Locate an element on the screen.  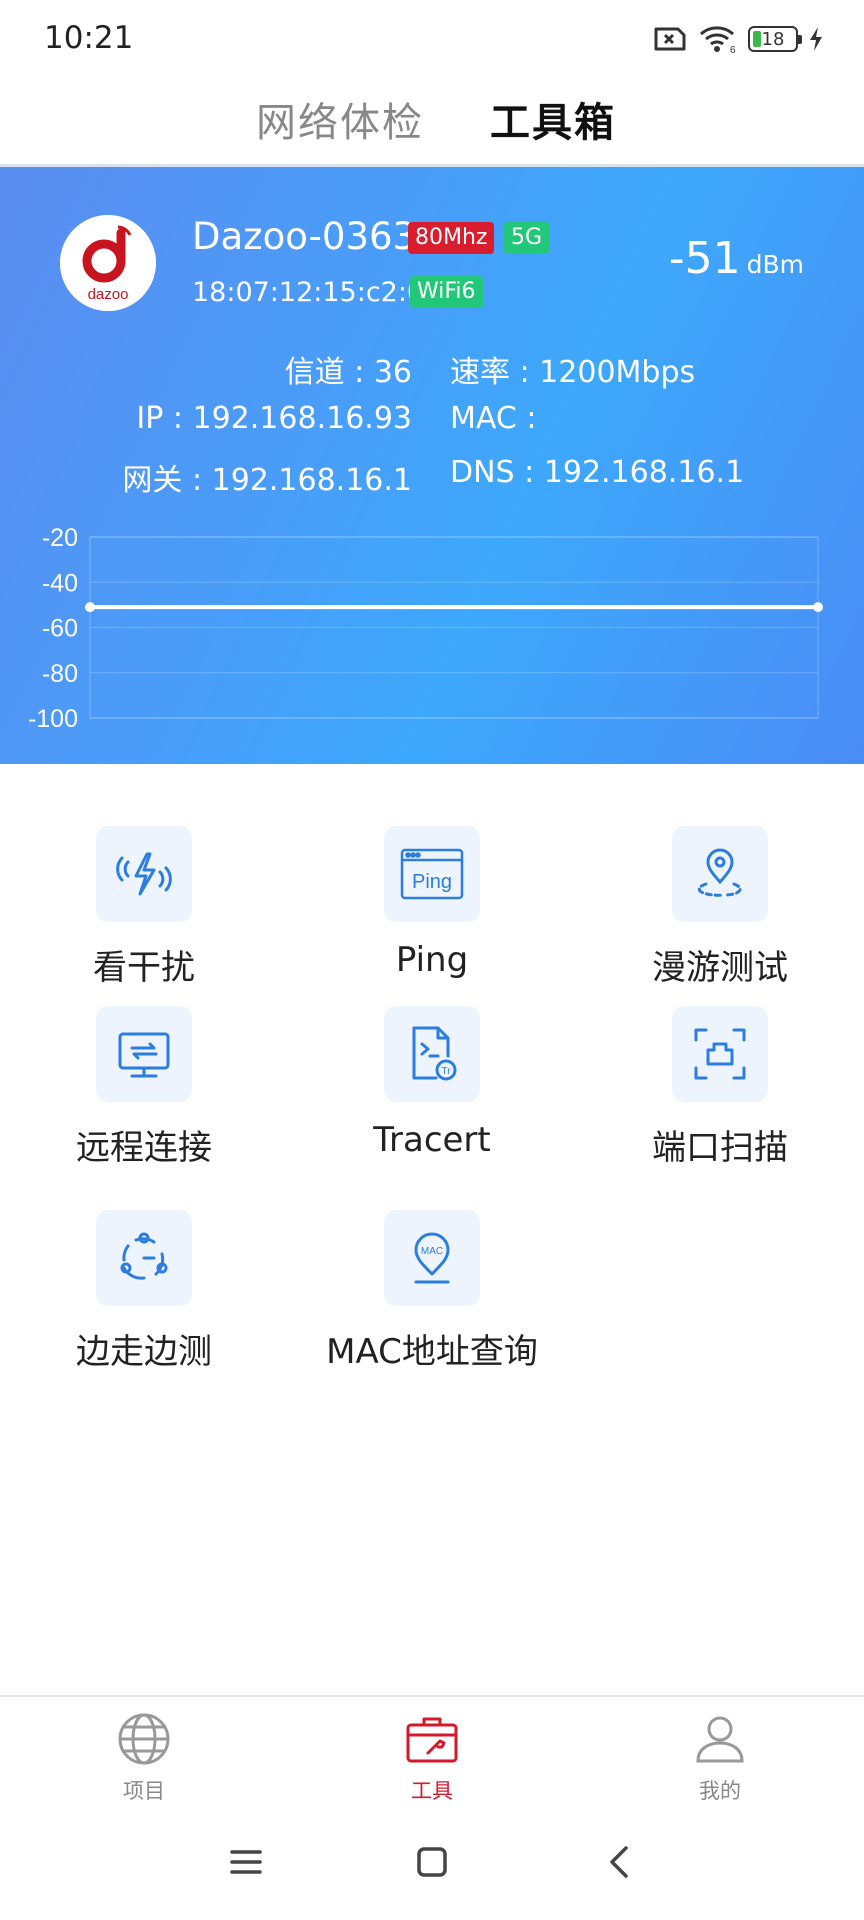
svg-text: 6 is located at coordinates (733, 49).